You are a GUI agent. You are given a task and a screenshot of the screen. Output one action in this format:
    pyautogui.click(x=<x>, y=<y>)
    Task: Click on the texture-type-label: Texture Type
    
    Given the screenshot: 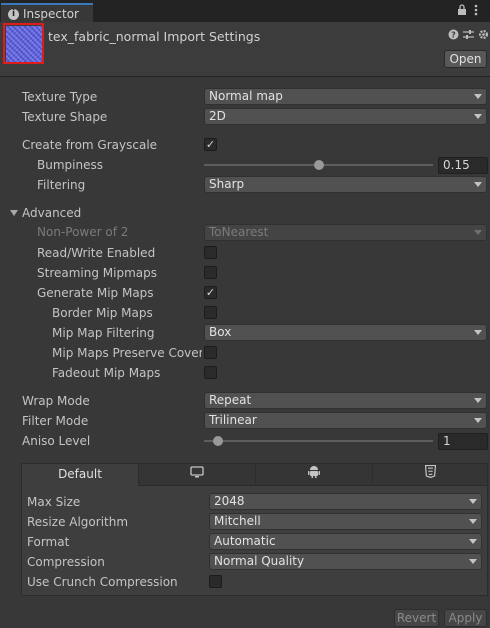 What is the action you would take?
    pyautogui.click(x=60, y=97)
    